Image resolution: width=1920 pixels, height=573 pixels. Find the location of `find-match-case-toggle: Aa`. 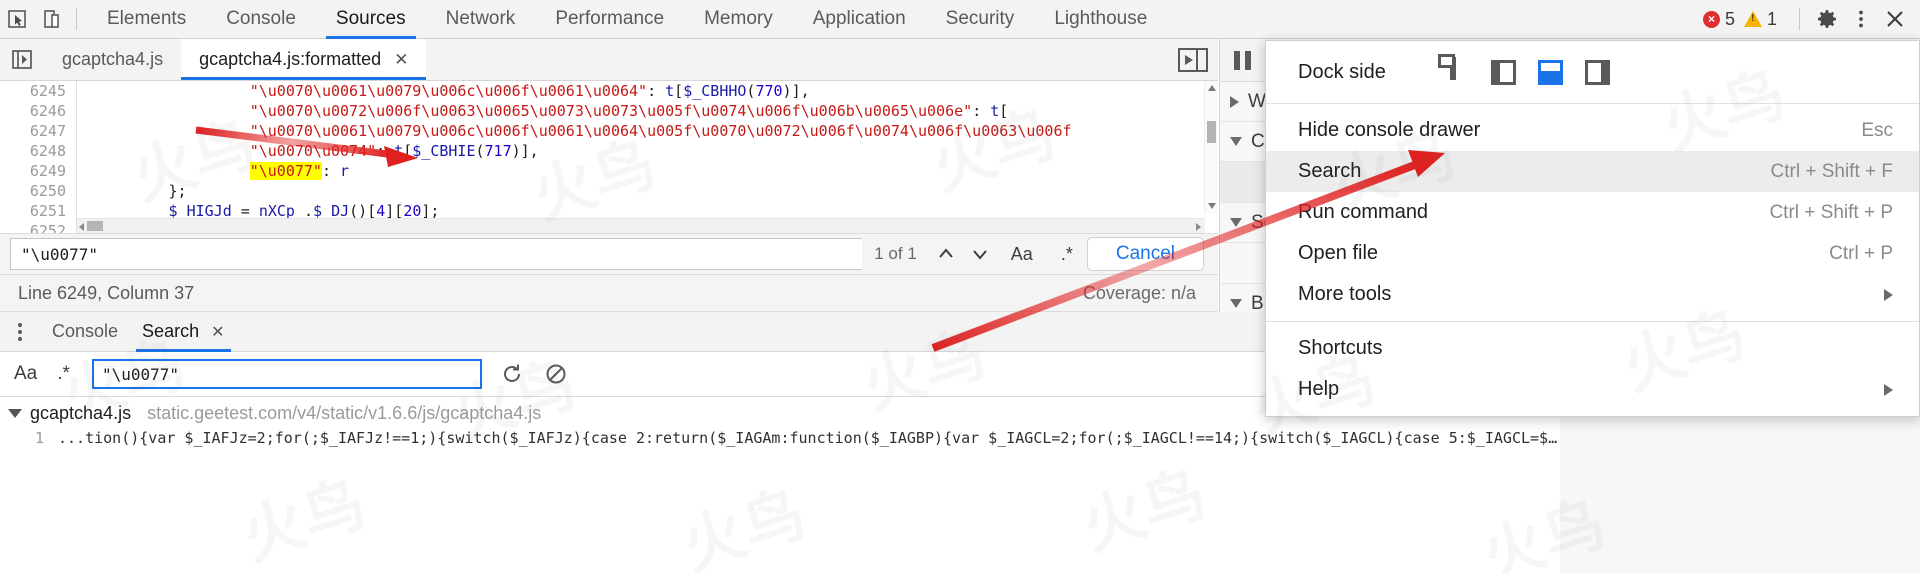

find-match-case-toggle: Aa is located at coordinates (1022, 254).